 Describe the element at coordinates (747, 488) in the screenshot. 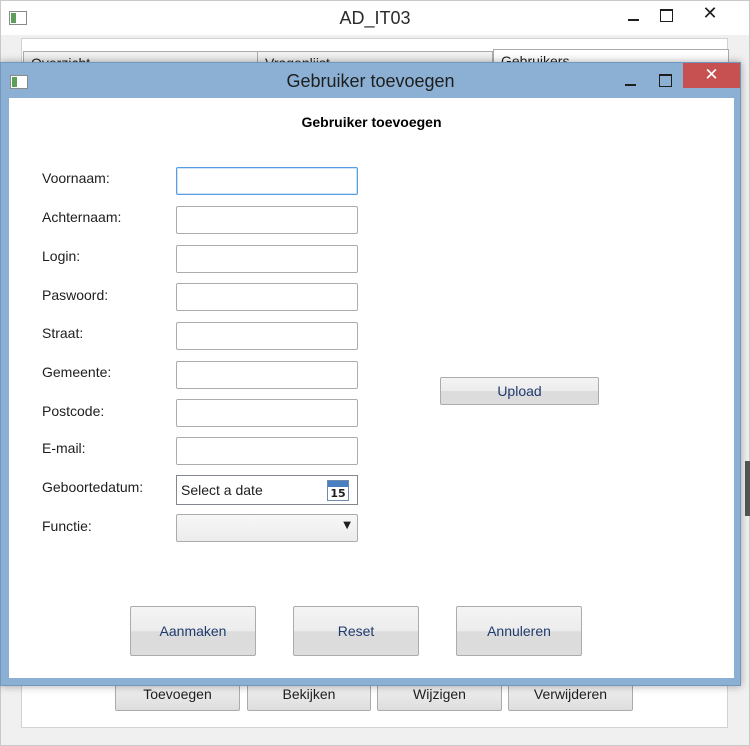

I see `background-edge` at that location.